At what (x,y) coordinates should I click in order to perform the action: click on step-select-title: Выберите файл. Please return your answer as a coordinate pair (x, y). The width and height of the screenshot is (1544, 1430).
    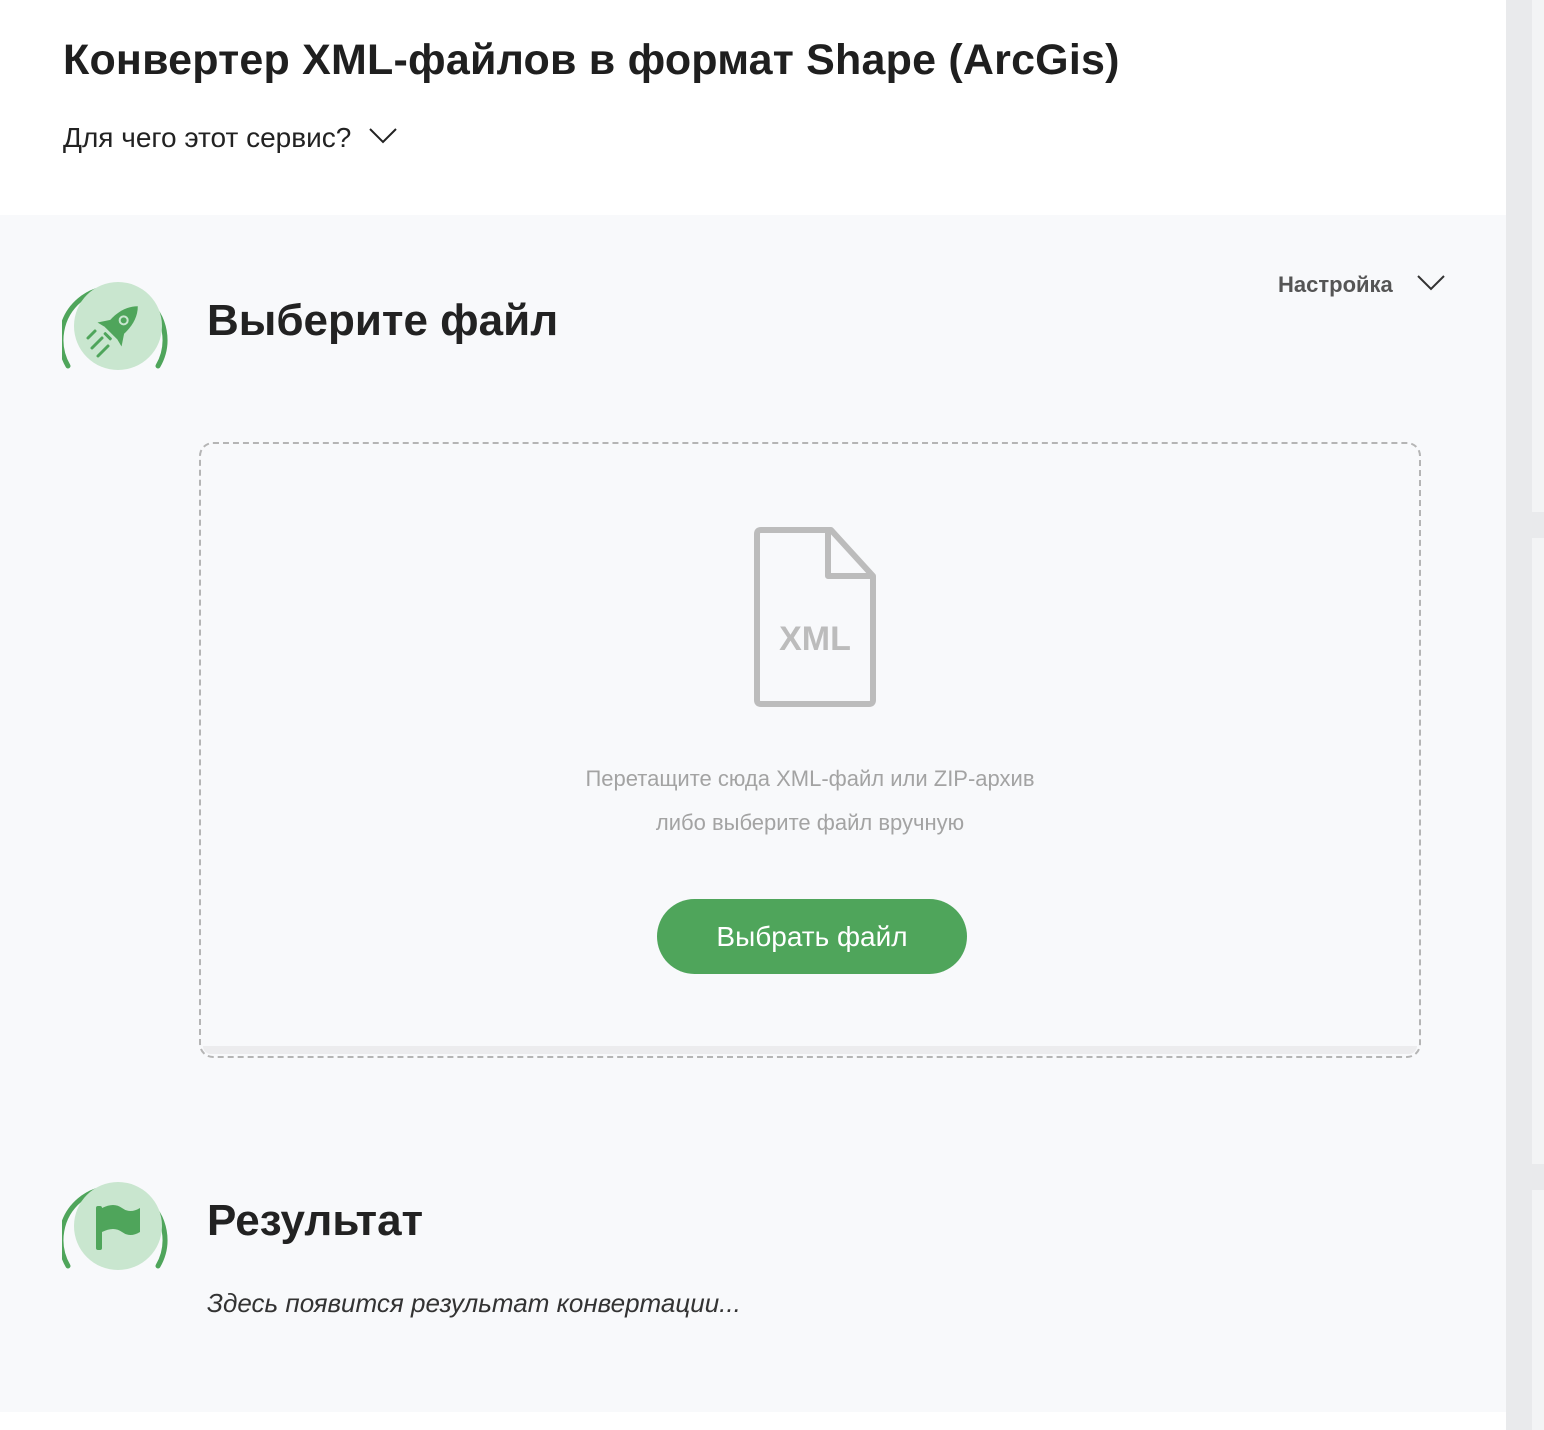
    Looking at the image, I should click on (383, 320).